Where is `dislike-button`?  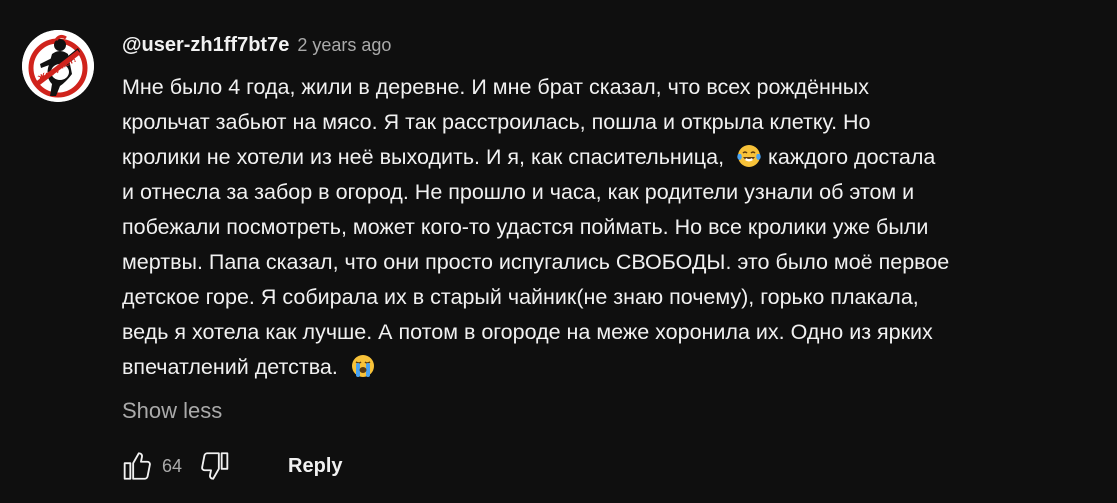 dislike-button is located at coordinates (216, 466).